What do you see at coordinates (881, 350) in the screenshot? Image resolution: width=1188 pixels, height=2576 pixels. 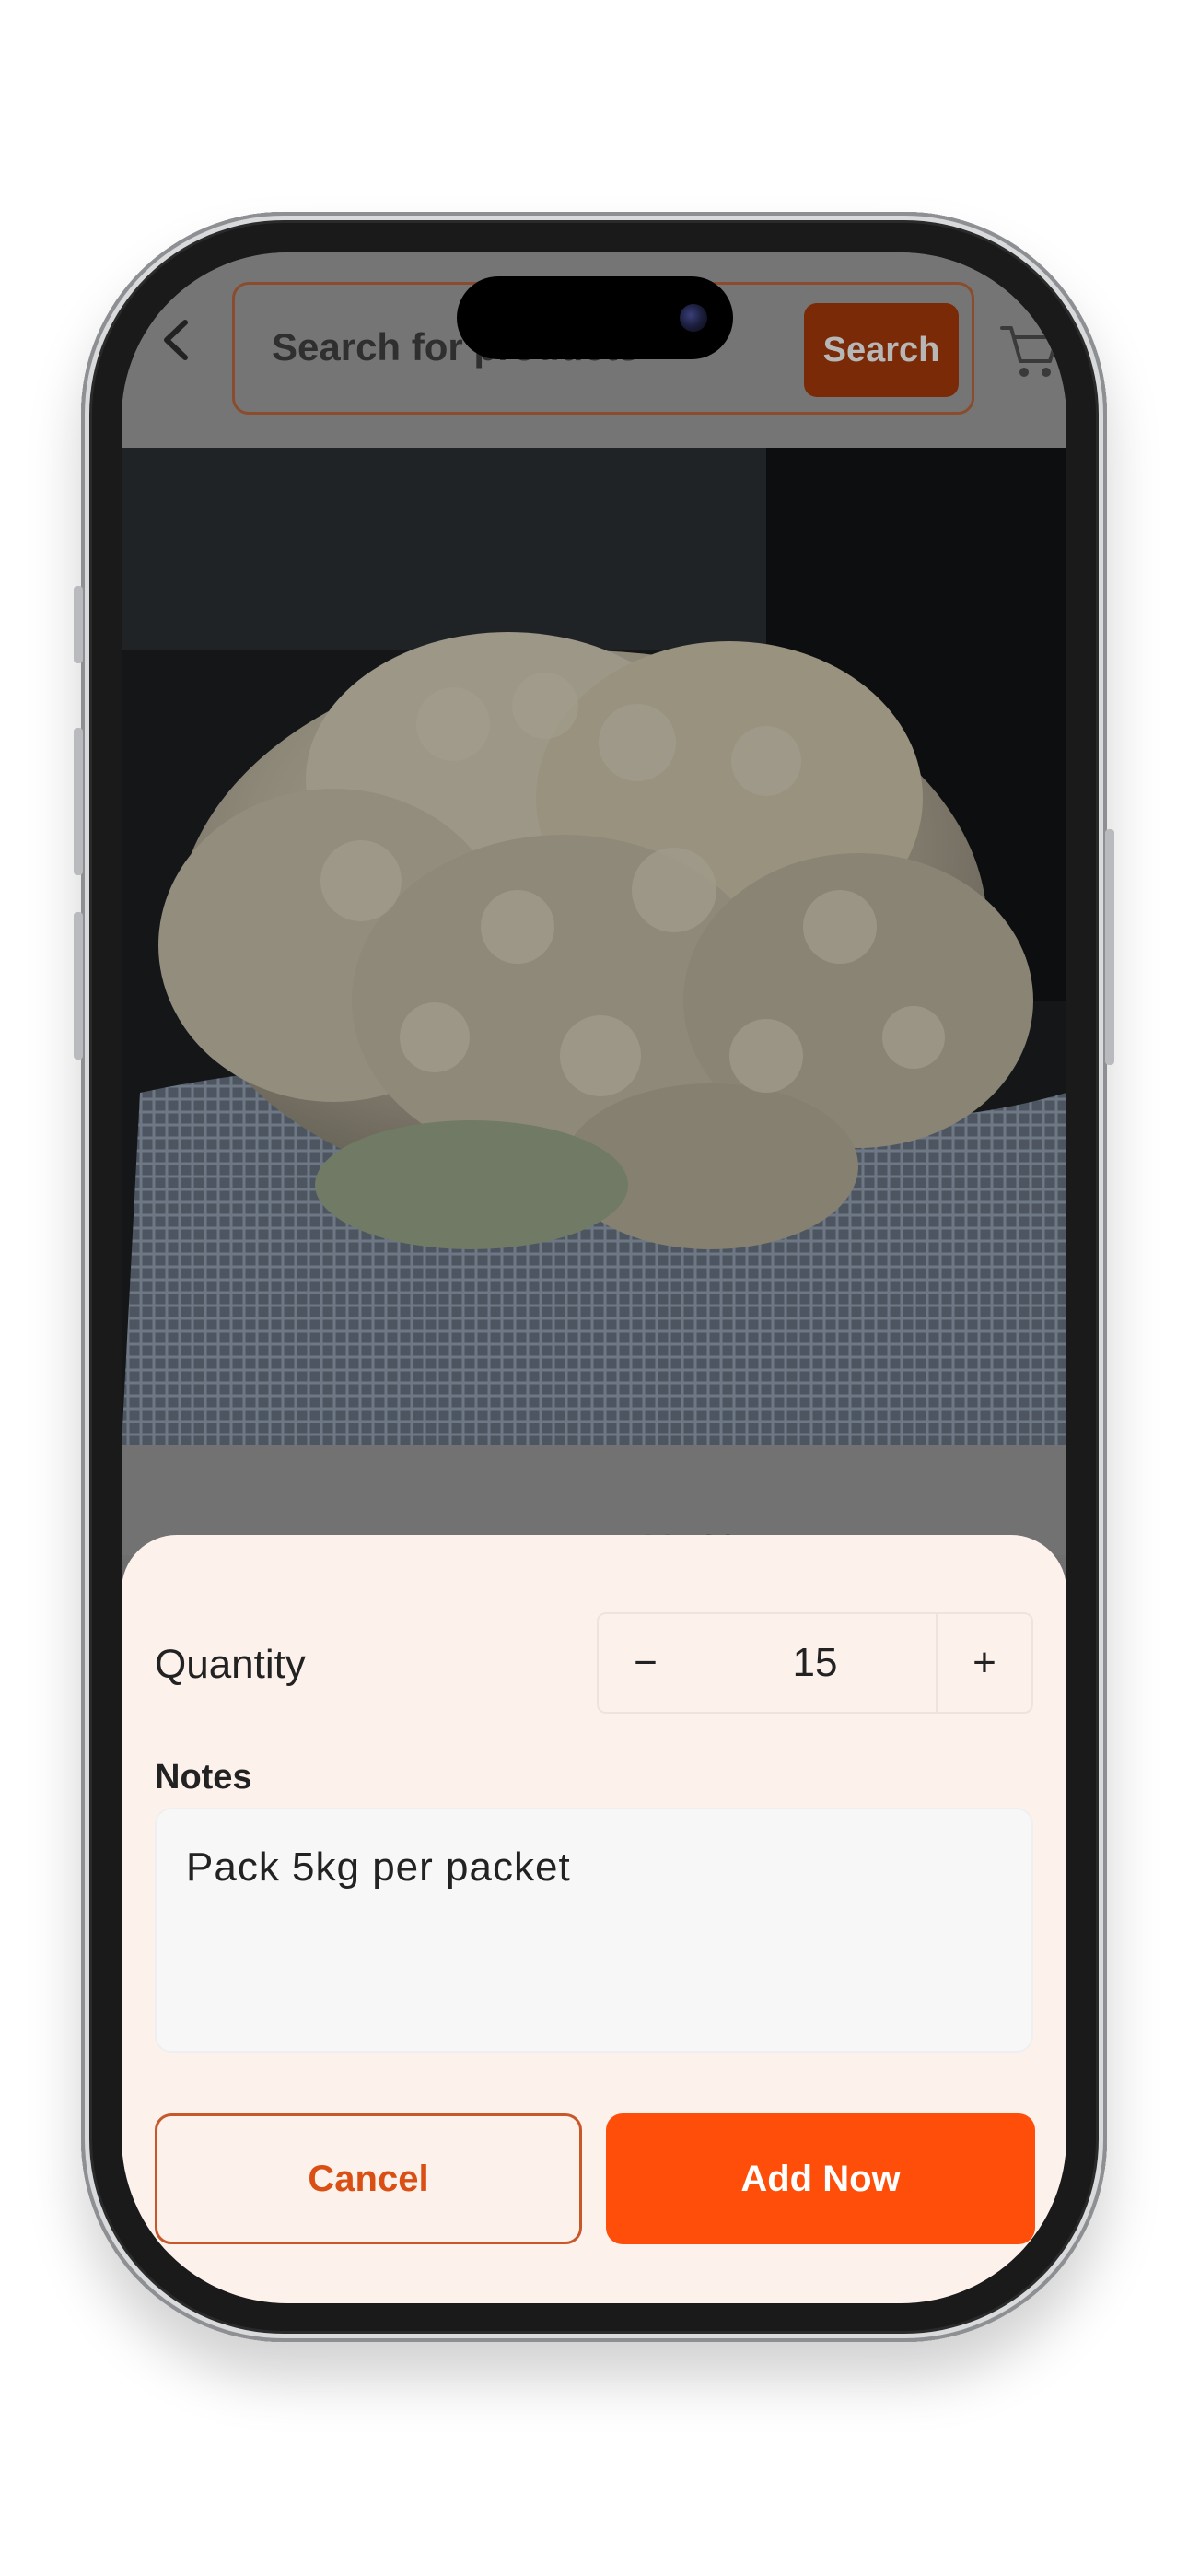 I see `search-button: Search` at bounding box center [881, 350].